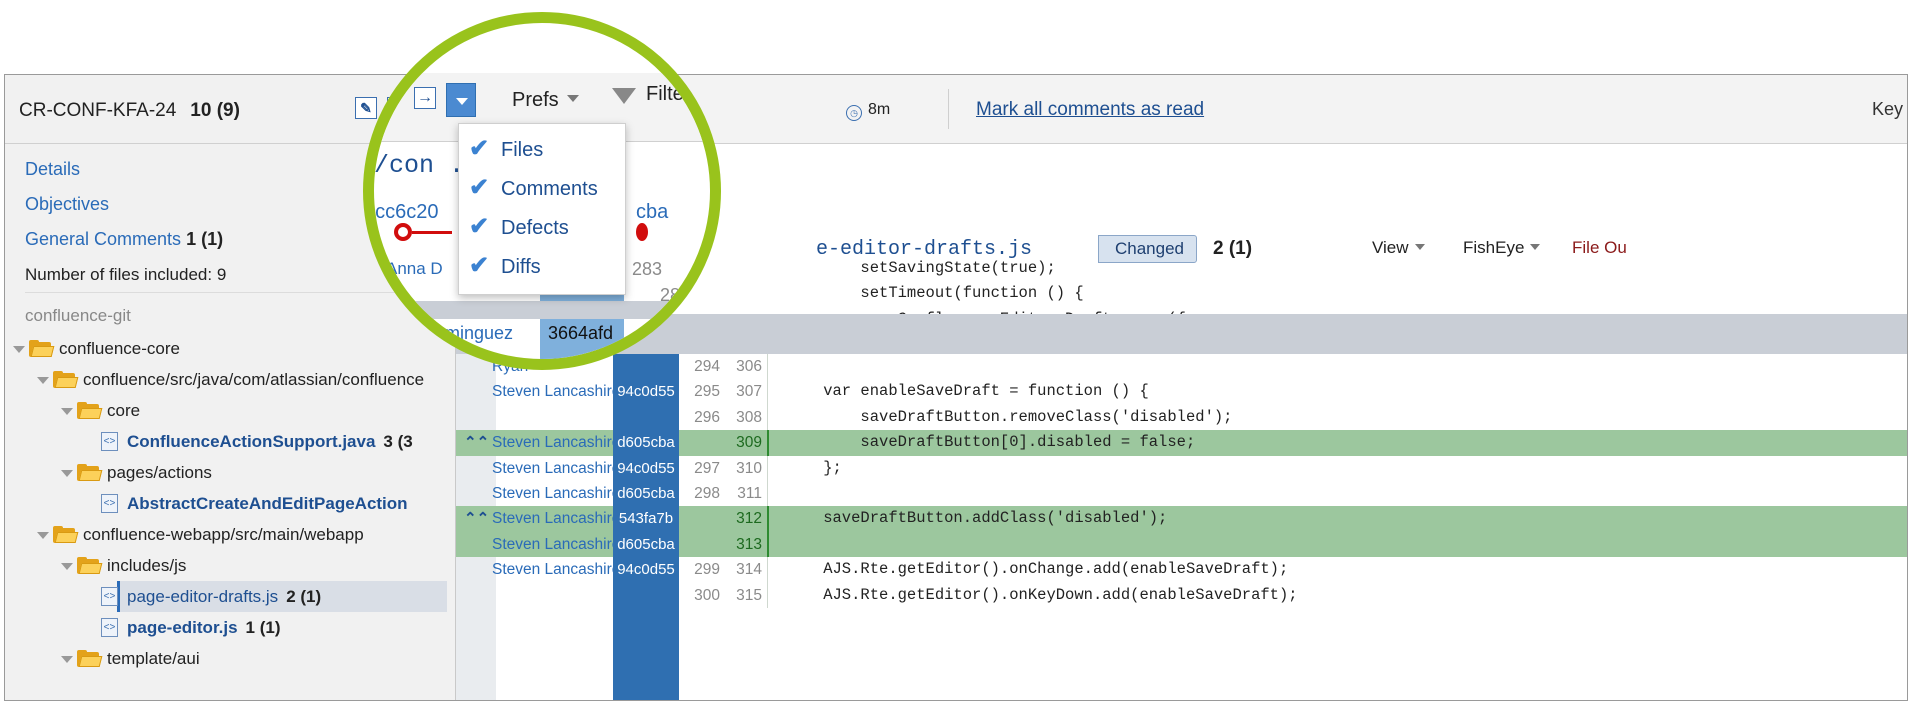  I want to click on review-count: 10 (9), so click(215, 110).